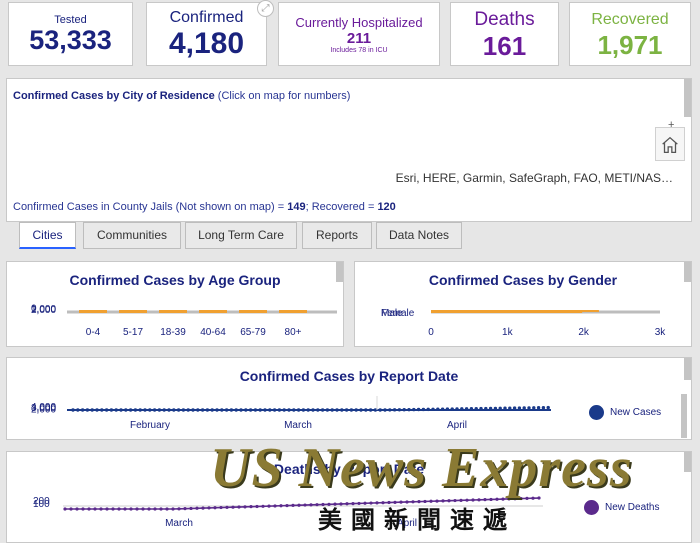 This screenshot has width=700, height=543. Describe the element at coordinates (43, 409) in the screenshot. I see `cases-ytick-label: 2,000` at that location.